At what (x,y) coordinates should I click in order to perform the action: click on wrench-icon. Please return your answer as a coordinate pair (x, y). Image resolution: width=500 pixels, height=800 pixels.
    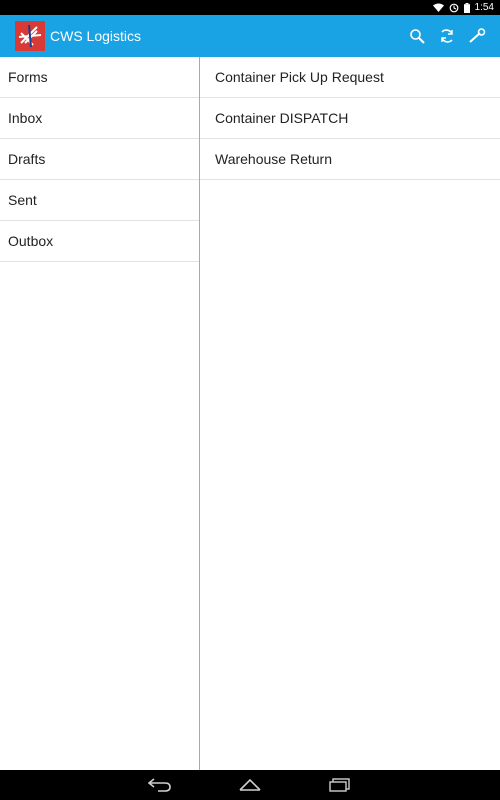
    Looking at the image, I should click on (477, 36).